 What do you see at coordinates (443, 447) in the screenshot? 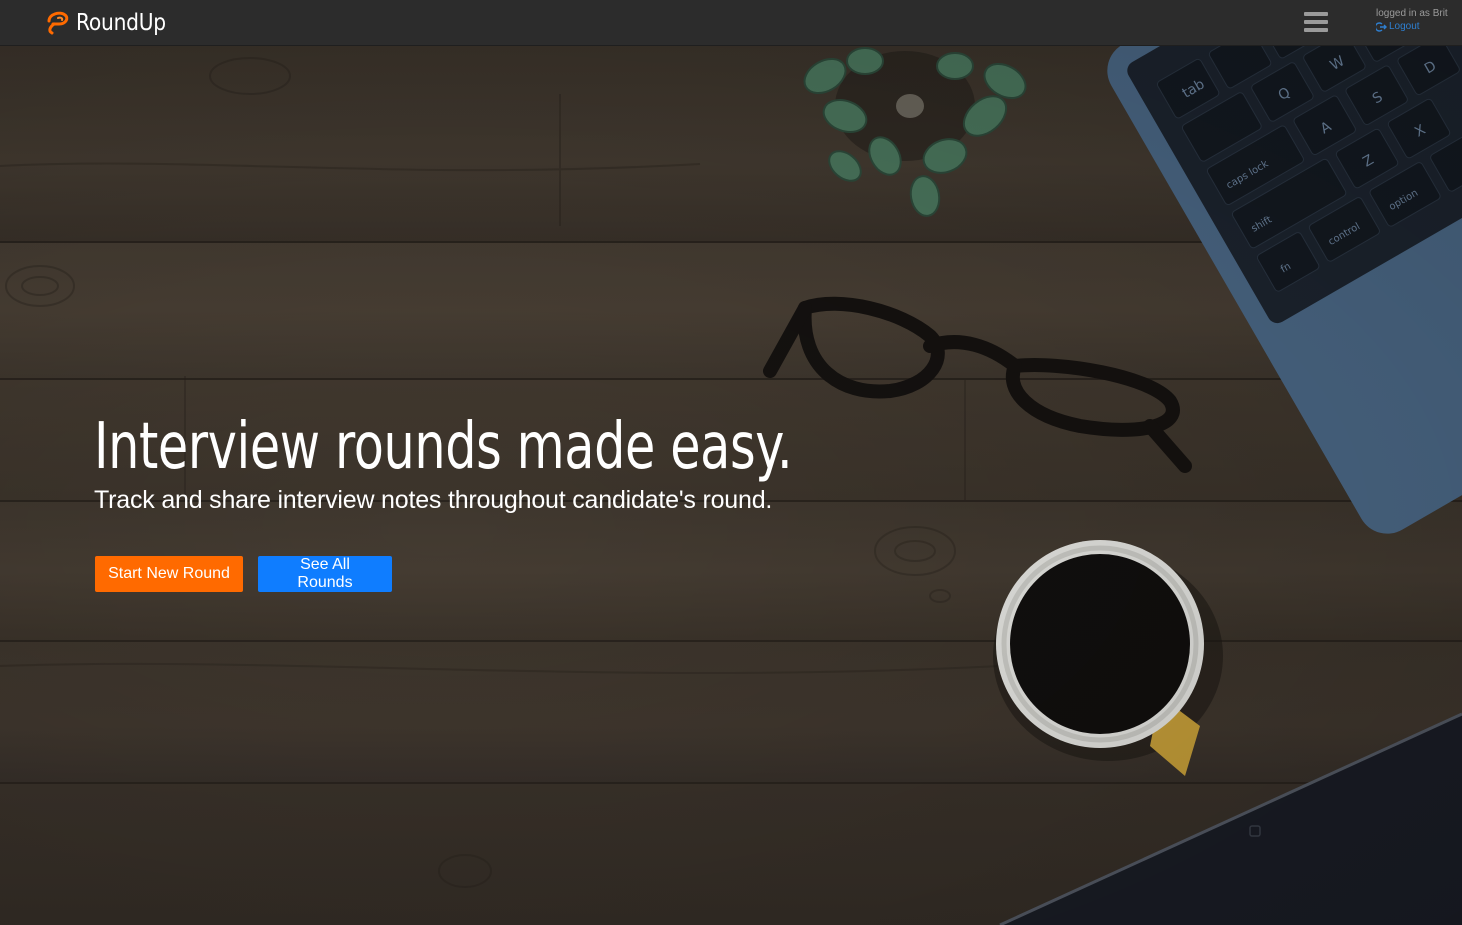
I see `hero-title: Interview rounds made easy.` at bounding box center [443, 447].